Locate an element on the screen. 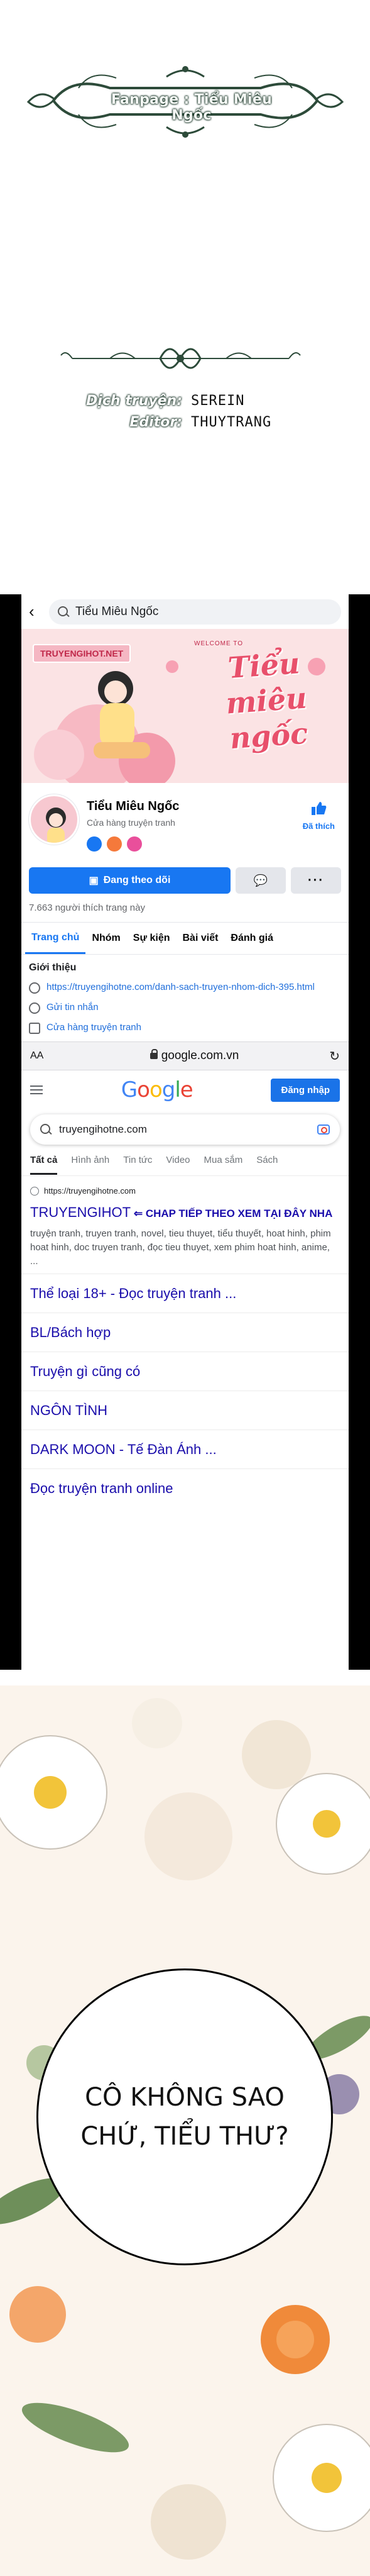  page-feature-icons is located at coordinates (133, 844).